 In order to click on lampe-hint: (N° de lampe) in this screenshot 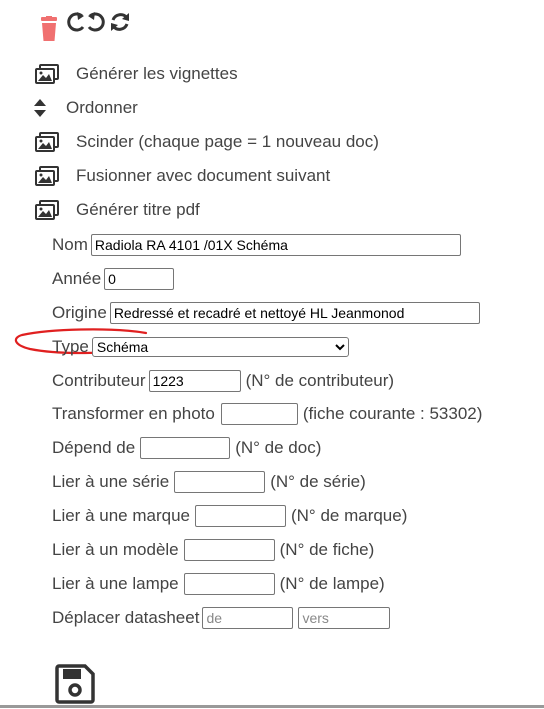, I will do `click(332, 583)`.